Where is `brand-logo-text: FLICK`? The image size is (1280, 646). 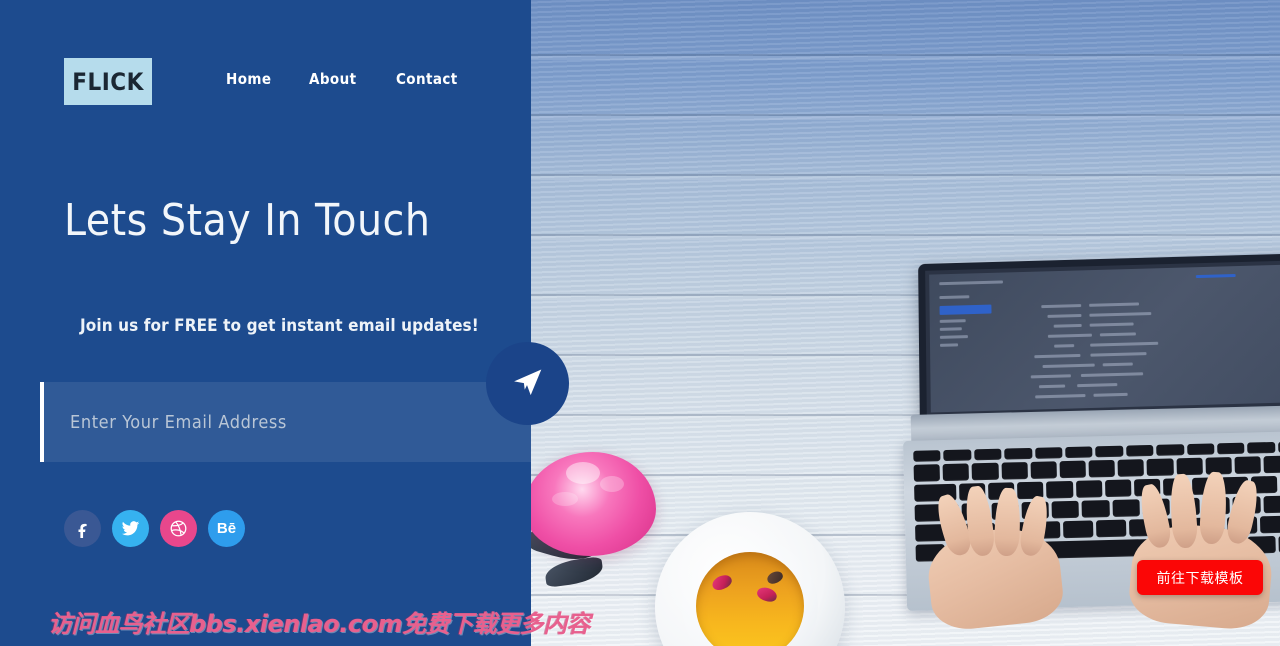
brand-logo-text: FLICK is located at coordinates (108, 81).